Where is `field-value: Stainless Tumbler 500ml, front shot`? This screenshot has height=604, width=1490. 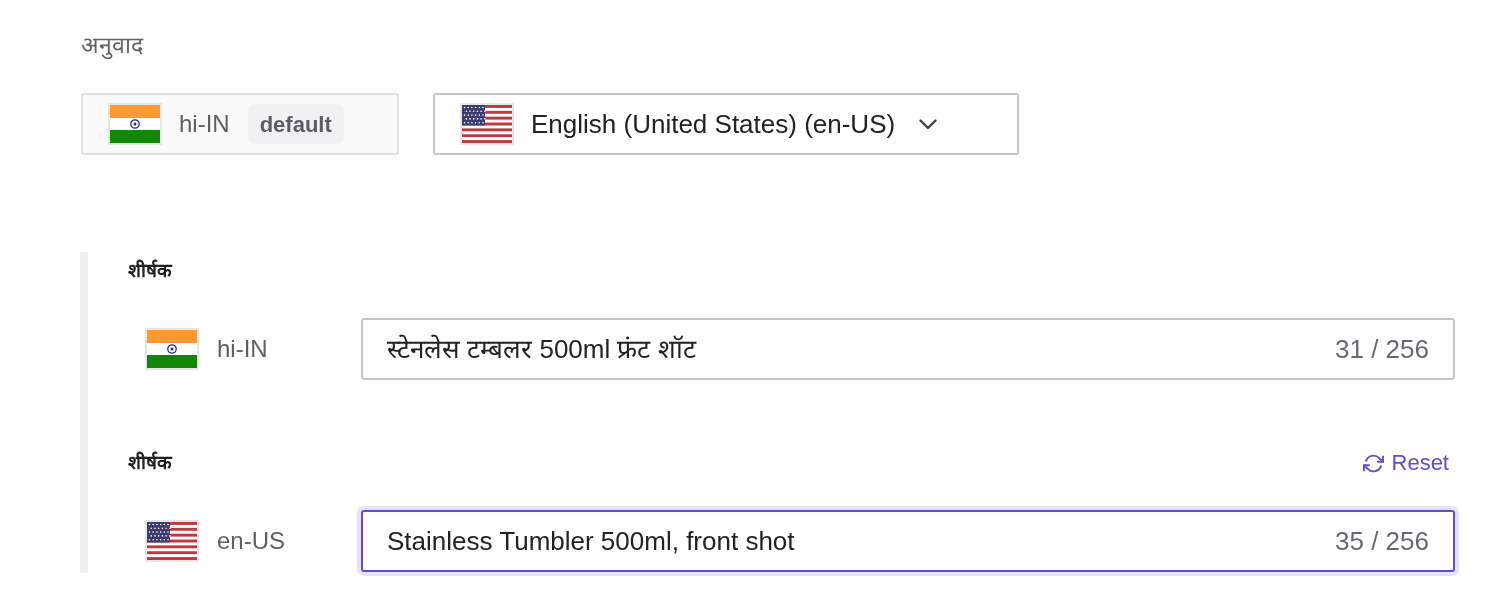
field-value: Stainless Tumbler 500ml, front shot is located at coordinates (591, 541).